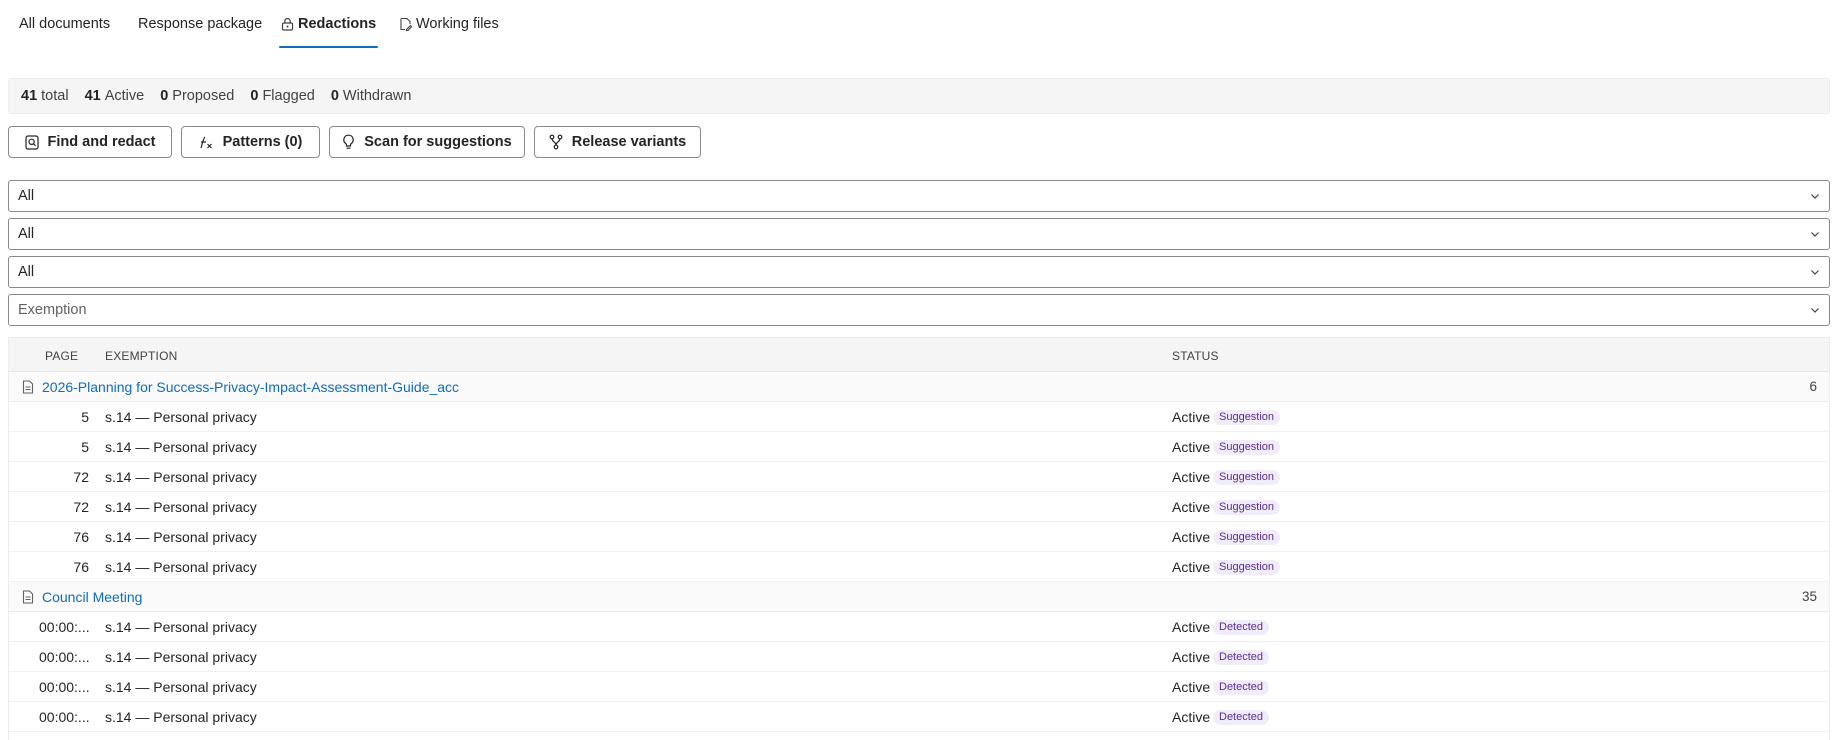 The image size is (1840, 740). Describe the element at coordinates (919, 597) in the screenshot. I see `document-group-row: Council Meeting 35` at that location.